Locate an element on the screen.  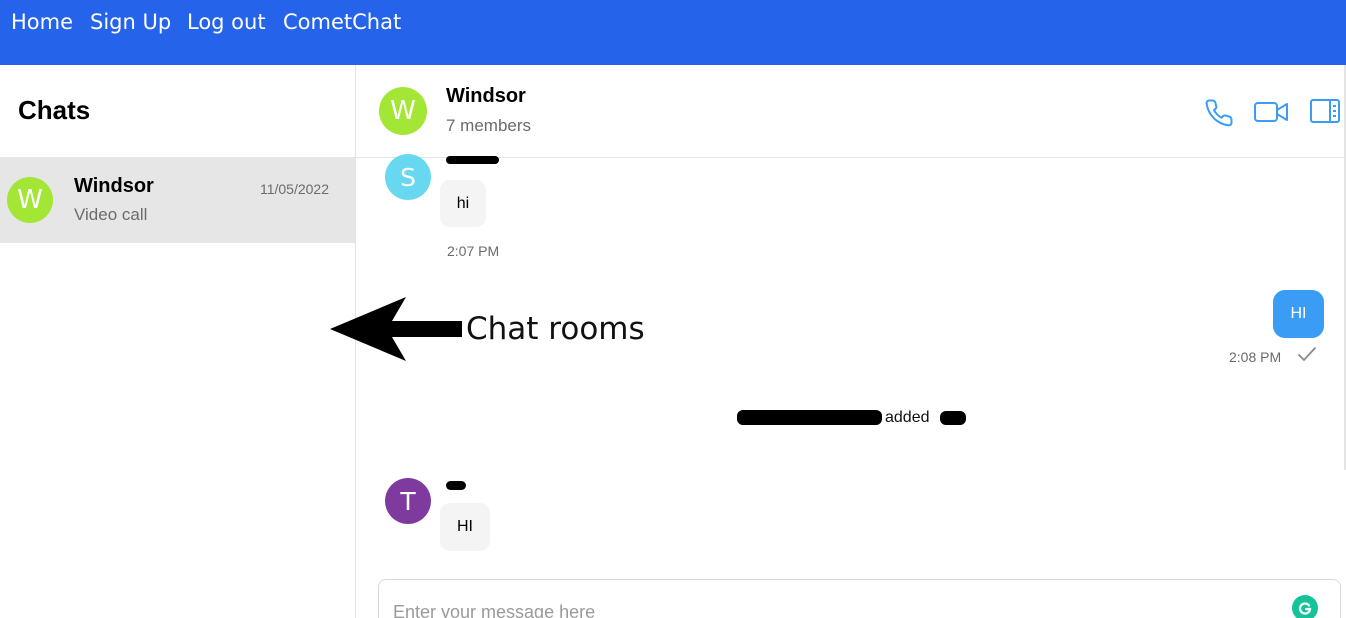
sidebar-title: Chats is located at coordinates (54, 110).